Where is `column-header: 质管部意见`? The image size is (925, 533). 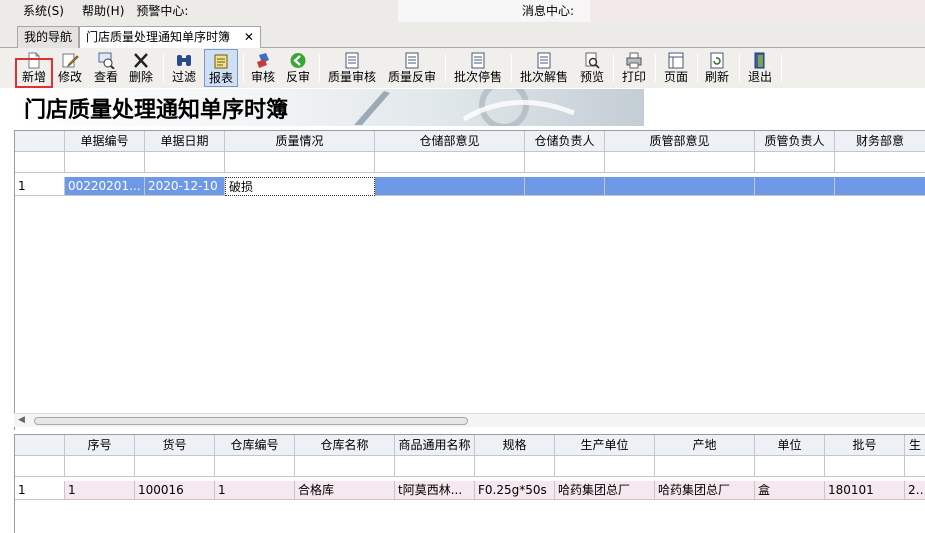
column-header: 质管部意见 is located at coordinates (680, 141).